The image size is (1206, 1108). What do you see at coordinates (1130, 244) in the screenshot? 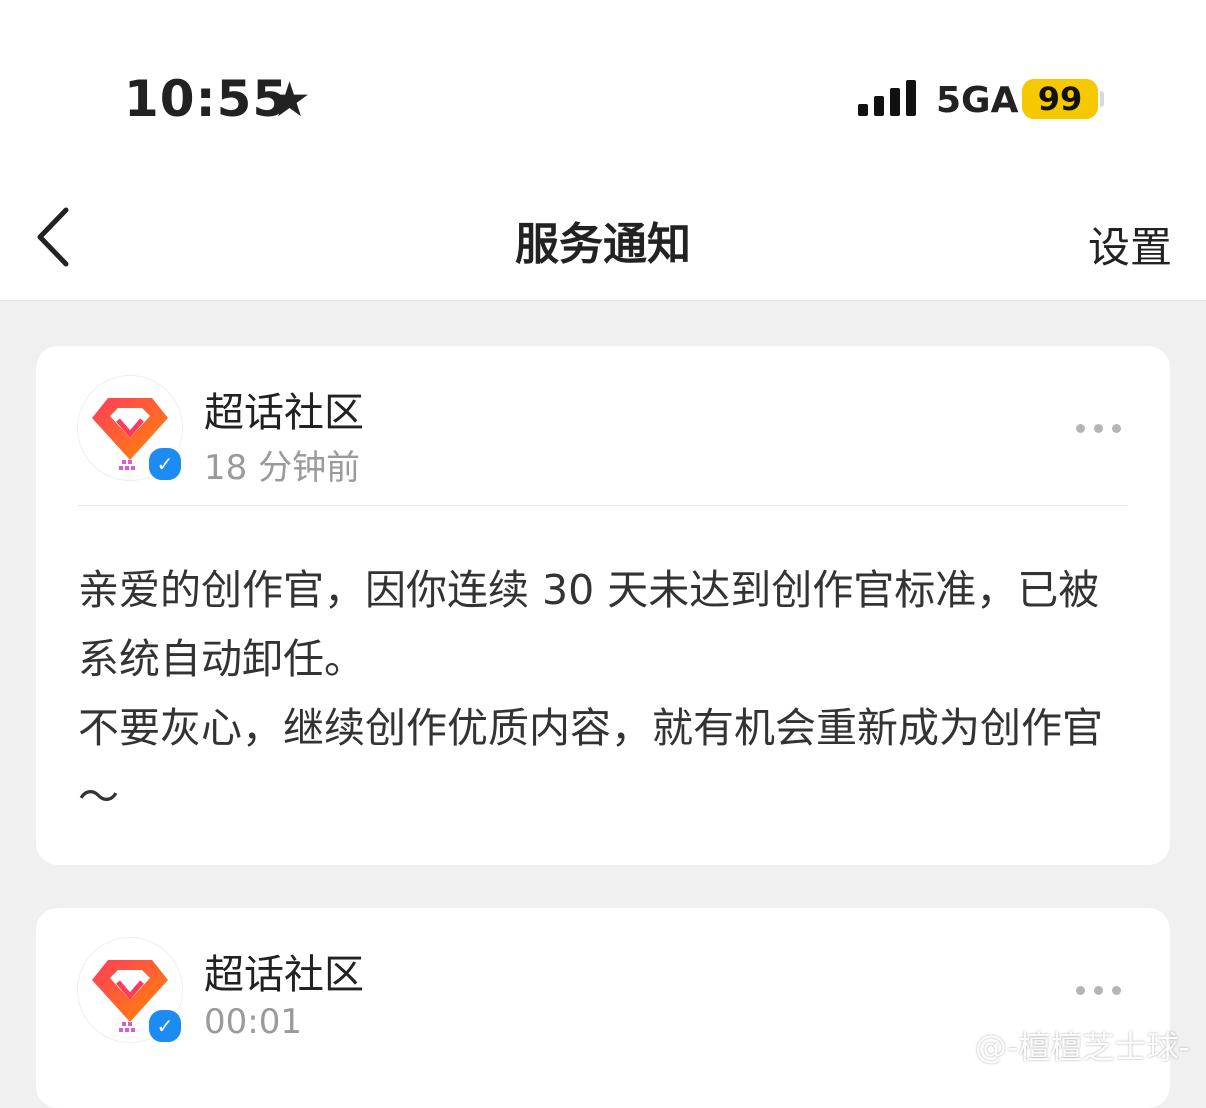
I see `settings-button: 设置` at bounding box center [1130, 244].